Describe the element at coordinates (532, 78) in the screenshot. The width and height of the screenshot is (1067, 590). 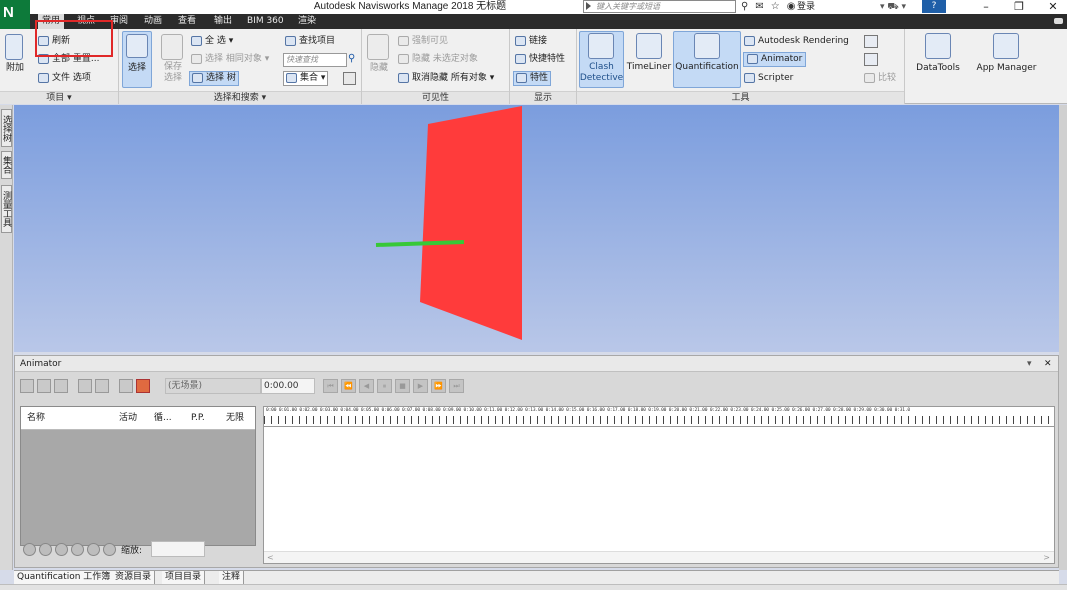
I see `properties-button: 特性` at that location.